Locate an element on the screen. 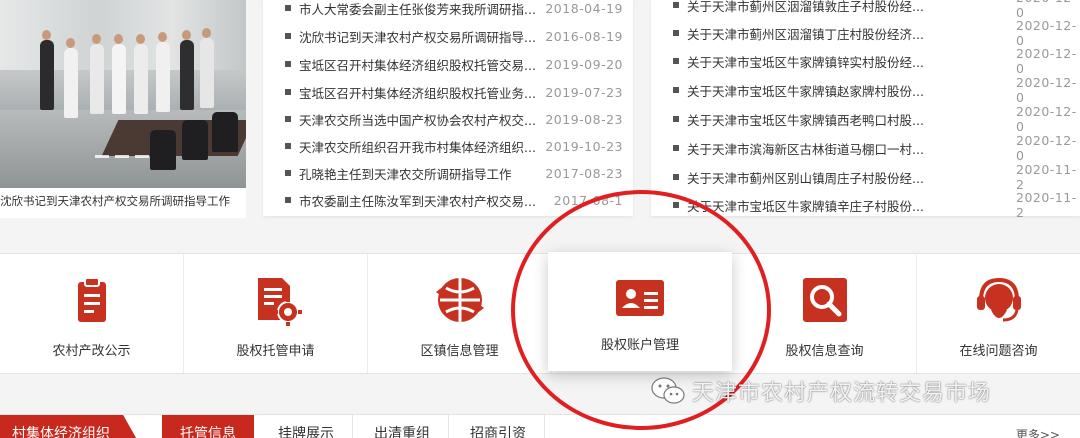 The width and height of the screenshot is (1080, 438). notice-item: 关于天津市滨海新区古林街道马棚口一村... 2020-12-0 is located at coordinates (865, 148).